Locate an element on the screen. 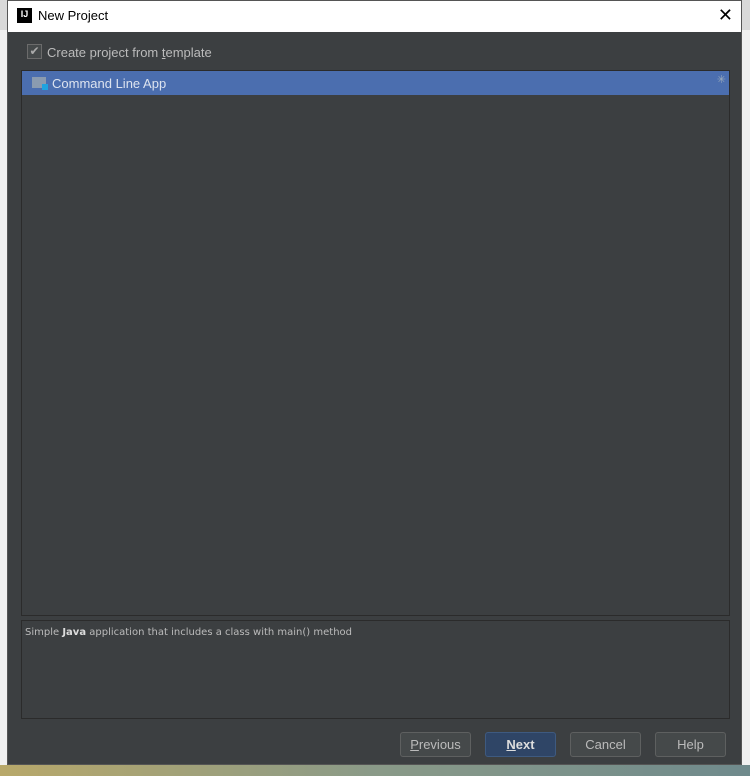 The width and height of the screenshot is (750, 776). button-label: revious is located at coordinates (439, 744).